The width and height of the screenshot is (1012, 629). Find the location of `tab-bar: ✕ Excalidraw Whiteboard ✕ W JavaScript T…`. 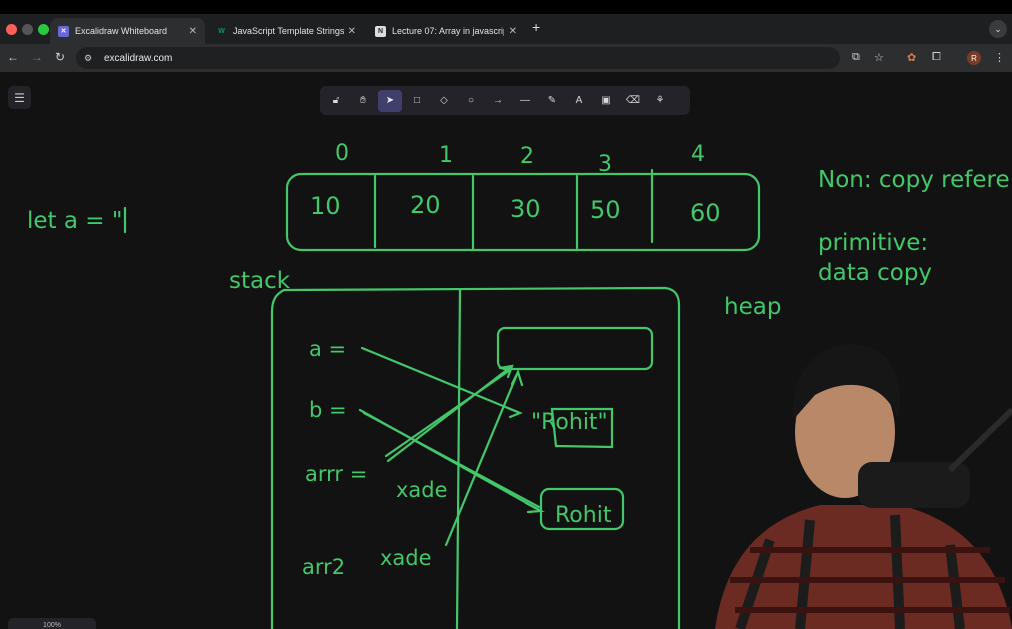

tab-bar: ✕ Excalidraw Whiteboard ✕ W JavaScript T… is located at coordinates (506, 29).